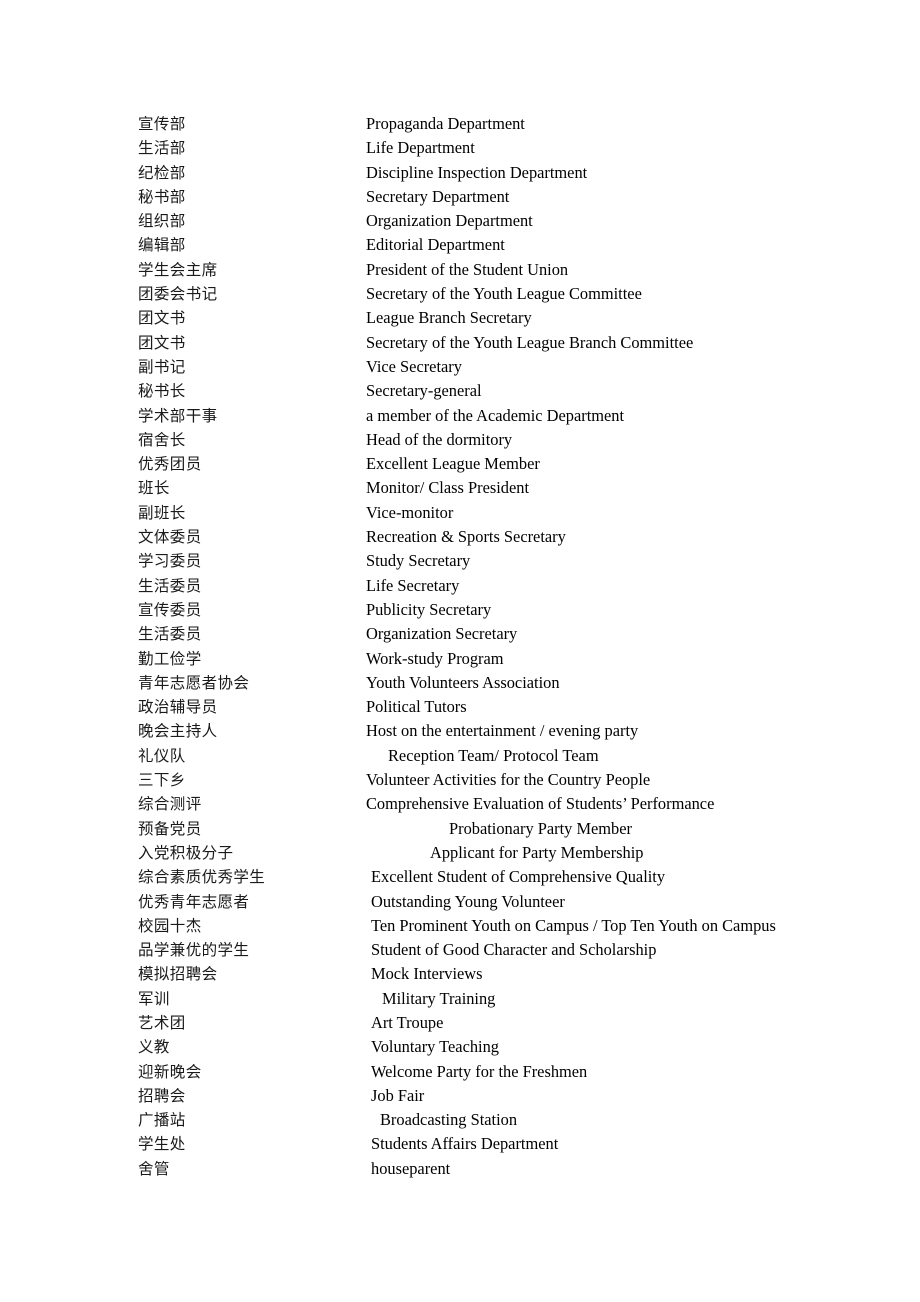  Describe the element at coordinates (435, 658) in the screenshot. I see `term-english: Work-study Program` at that location.